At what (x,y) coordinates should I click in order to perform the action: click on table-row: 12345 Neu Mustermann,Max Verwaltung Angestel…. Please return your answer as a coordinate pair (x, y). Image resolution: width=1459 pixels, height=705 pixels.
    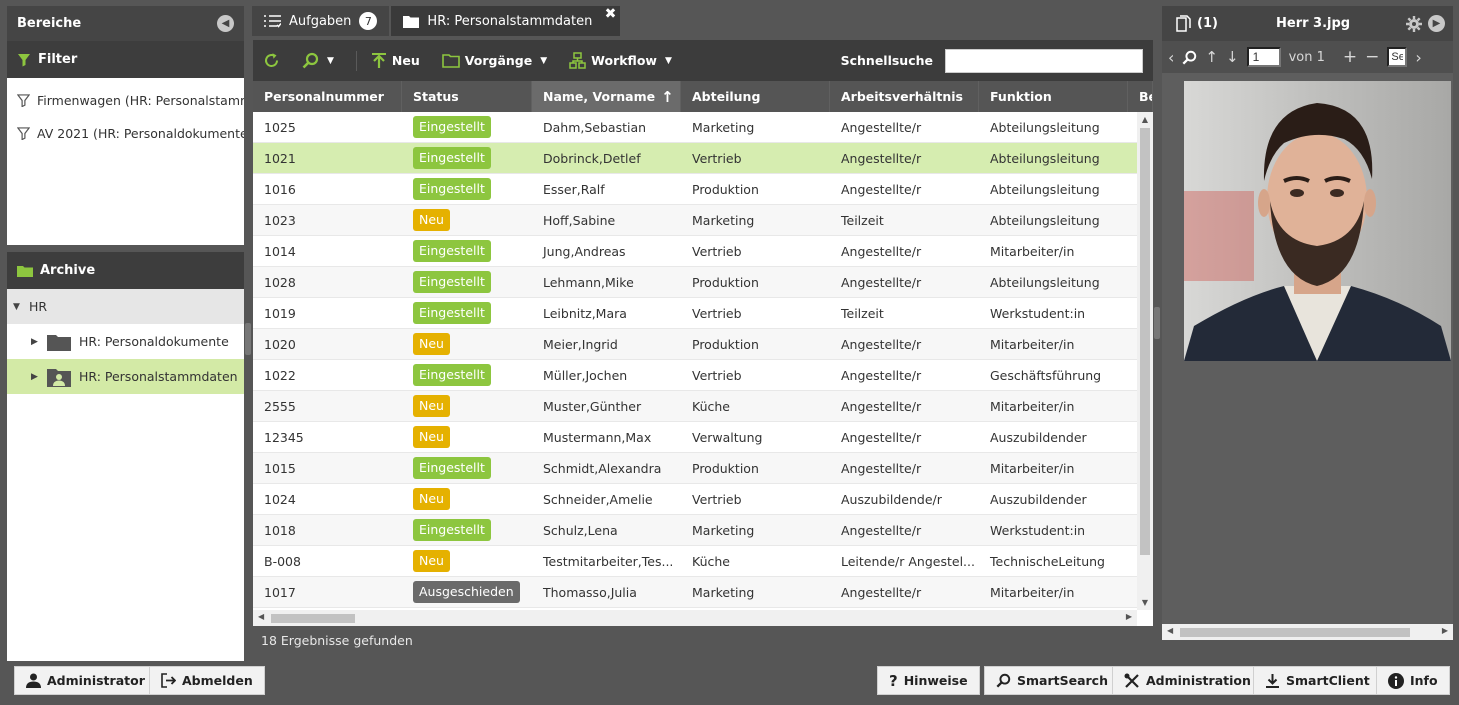
    Looking at the image, I should click on (695, 437).